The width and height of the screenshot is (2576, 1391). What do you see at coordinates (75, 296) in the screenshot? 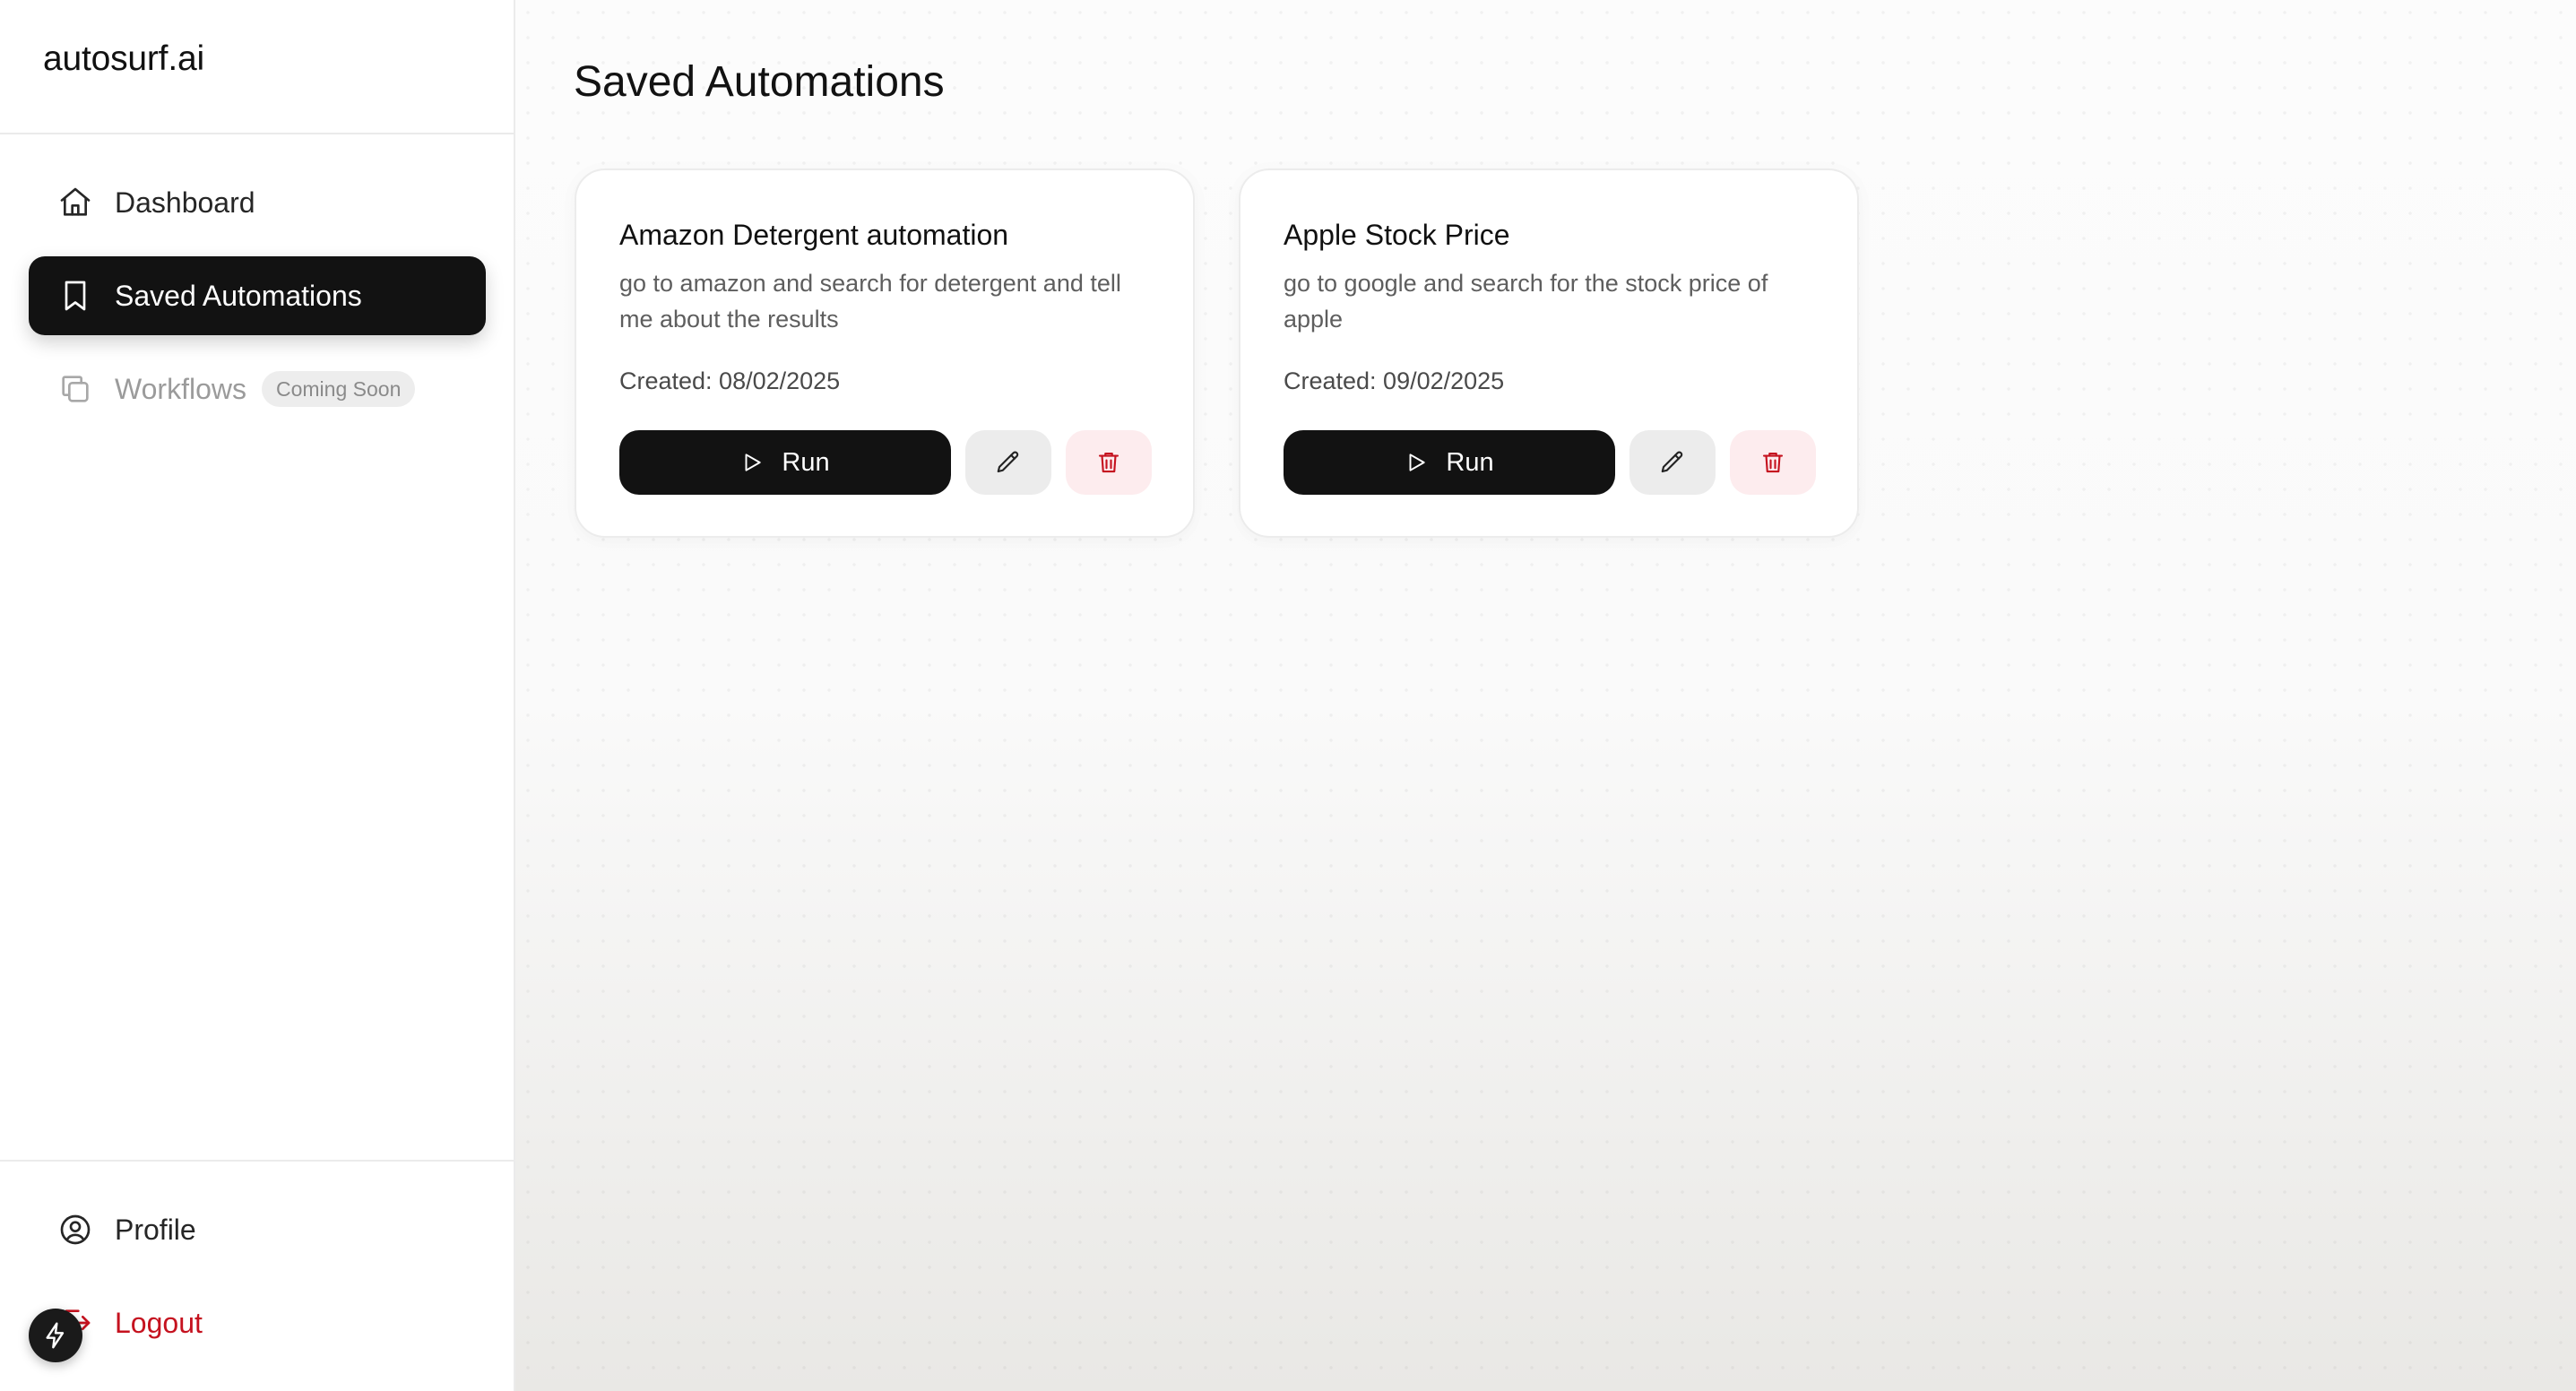
I see `bookmark-icon` at bounding box center [75, 296].